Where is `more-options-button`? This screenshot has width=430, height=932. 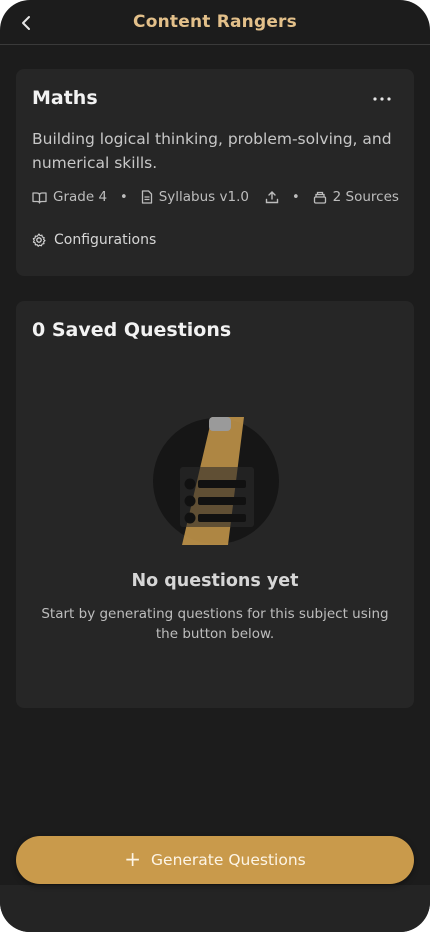 more-options-button is located at coordinates (382, 99).